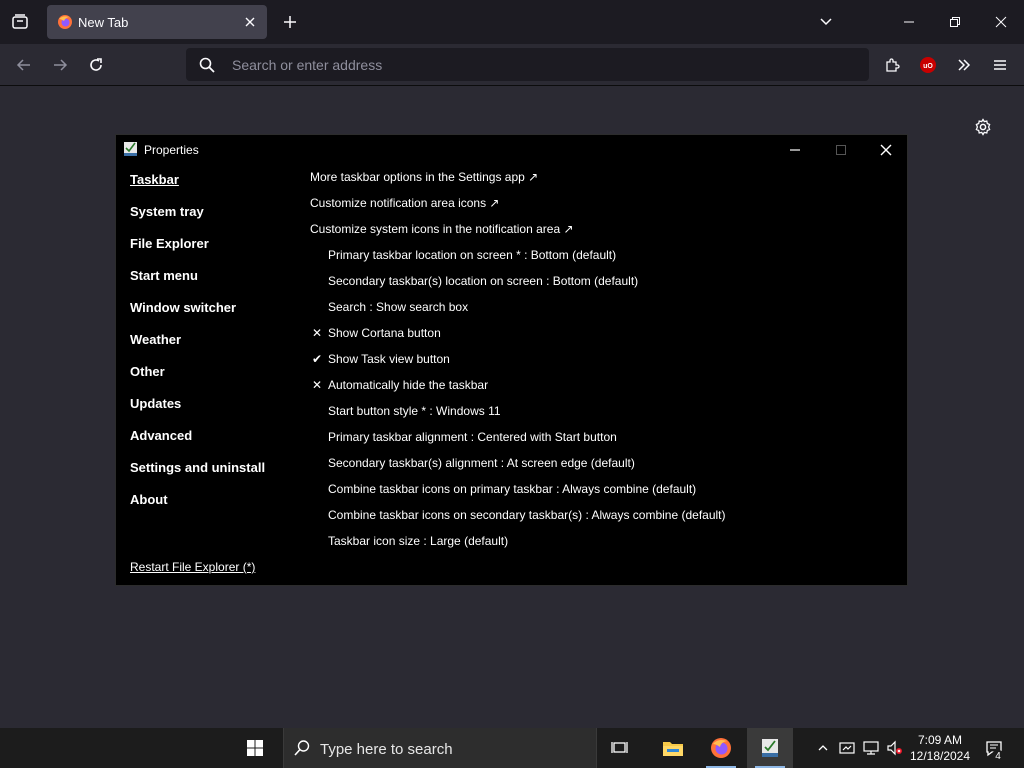  I want to click on windows-taskbar: 7:09 AM 12/18/2024 4, so click(512, 748).